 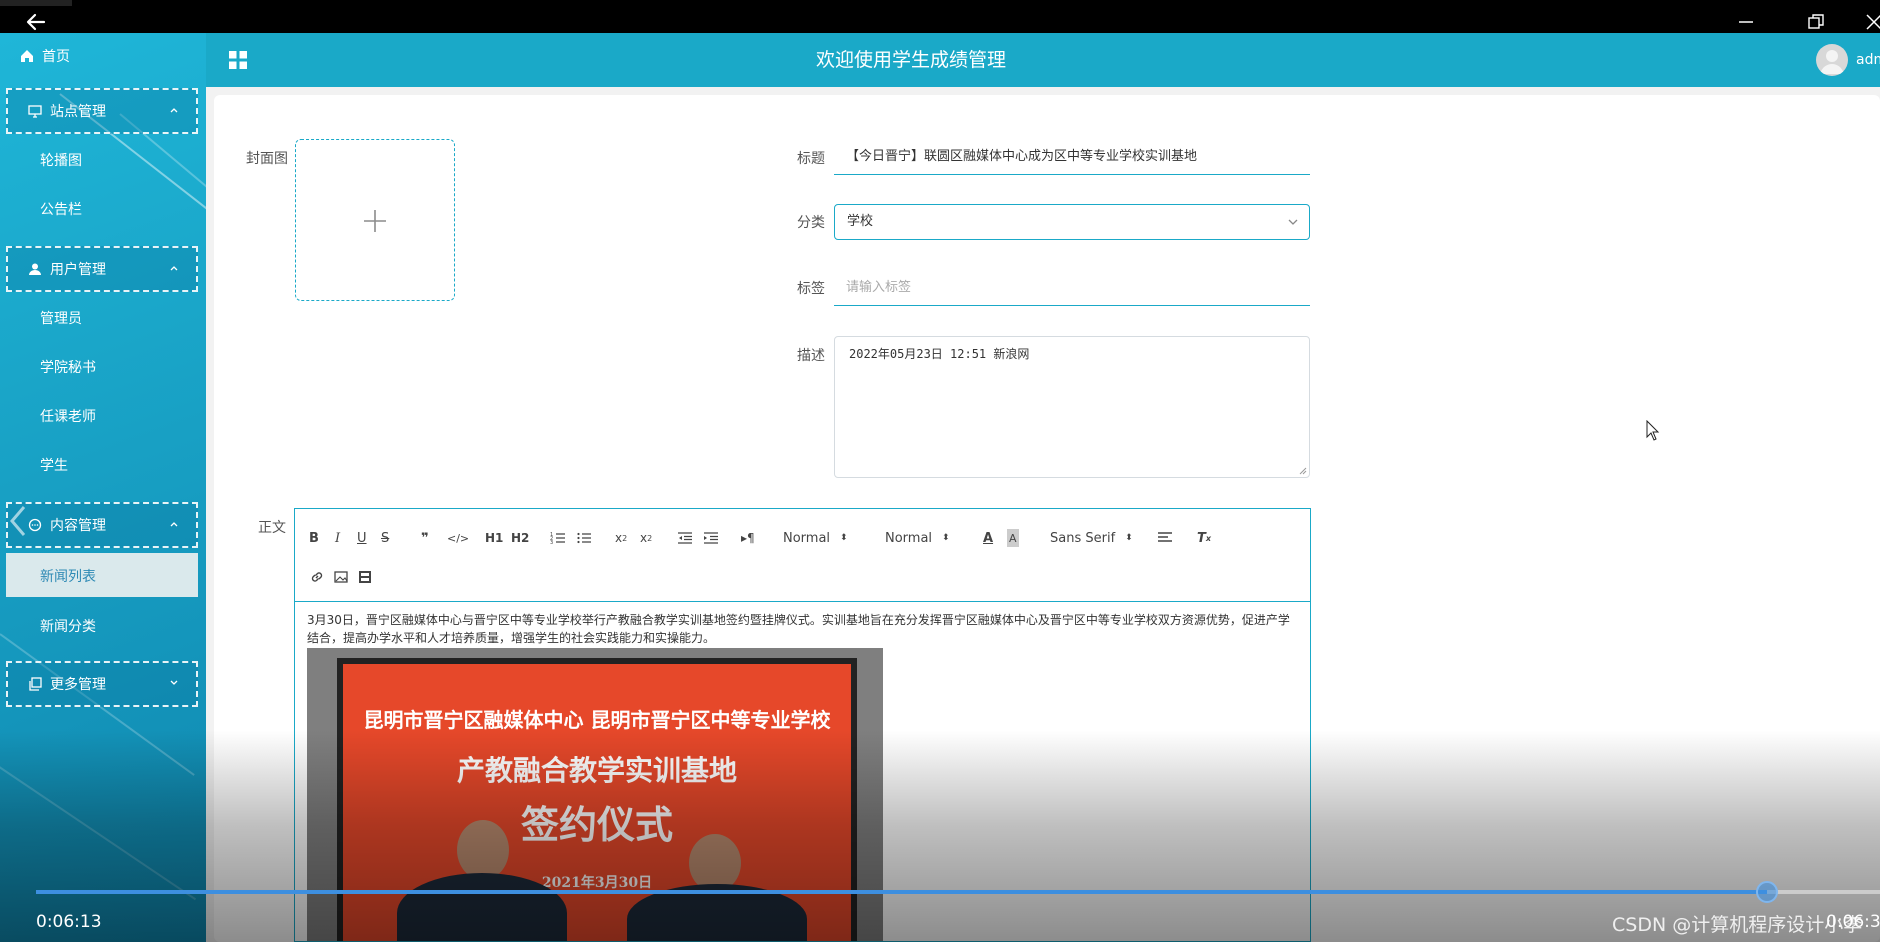 I want to click on sidebar-item-label: 新闻列表, so click(x=68, y=577).